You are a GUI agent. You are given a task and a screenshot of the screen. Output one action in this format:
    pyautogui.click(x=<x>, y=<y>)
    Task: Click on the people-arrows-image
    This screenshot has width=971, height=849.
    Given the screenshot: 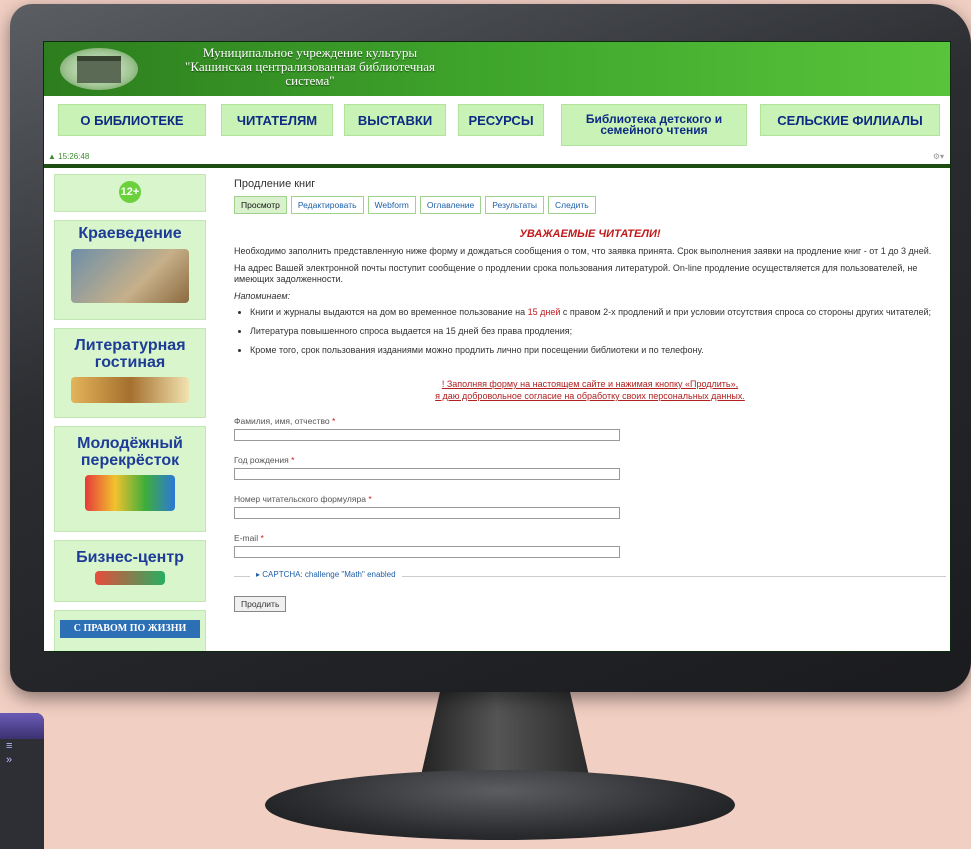 What is the action you would take?
    pyautogui.click(x=130, y=493)
    